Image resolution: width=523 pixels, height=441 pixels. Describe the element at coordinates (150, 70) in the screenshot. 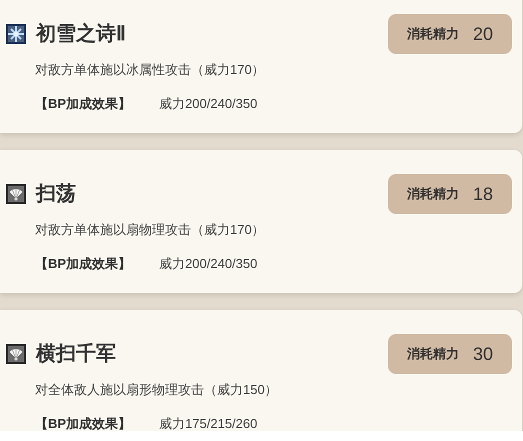

I see `skill-description: 对敌方单体施以冰属性攻击（威力170）` at that location.